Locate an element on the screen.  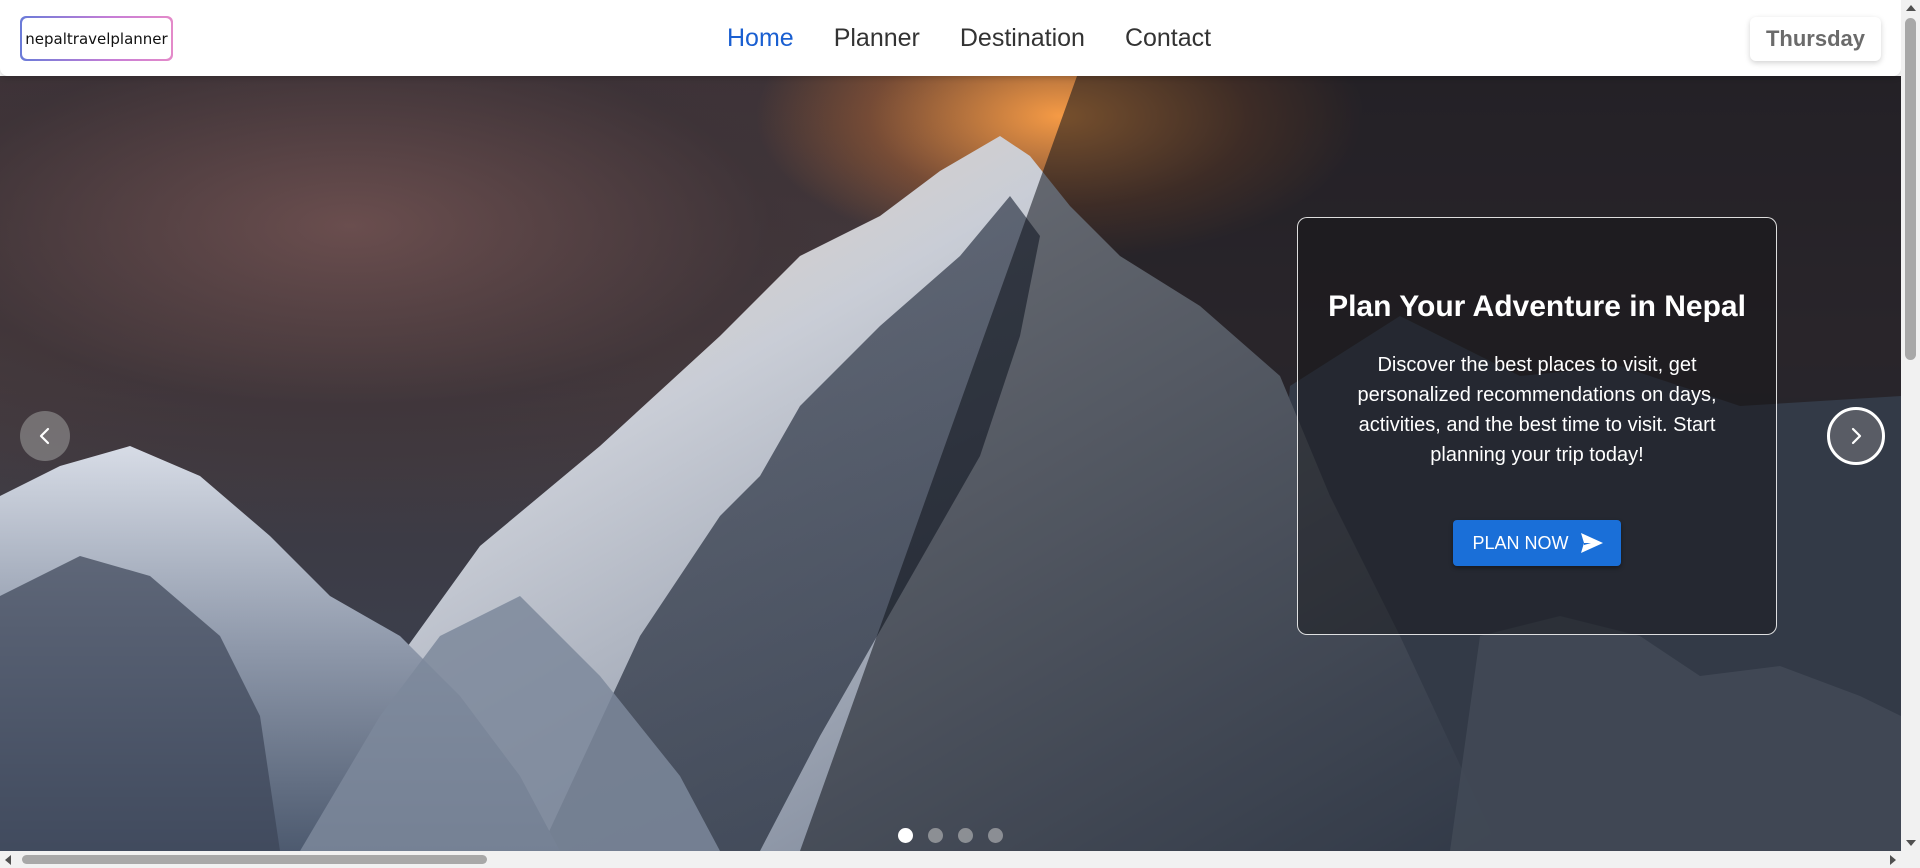
logo-text: nepaltravelplanner is located at coordinates (96, 38).